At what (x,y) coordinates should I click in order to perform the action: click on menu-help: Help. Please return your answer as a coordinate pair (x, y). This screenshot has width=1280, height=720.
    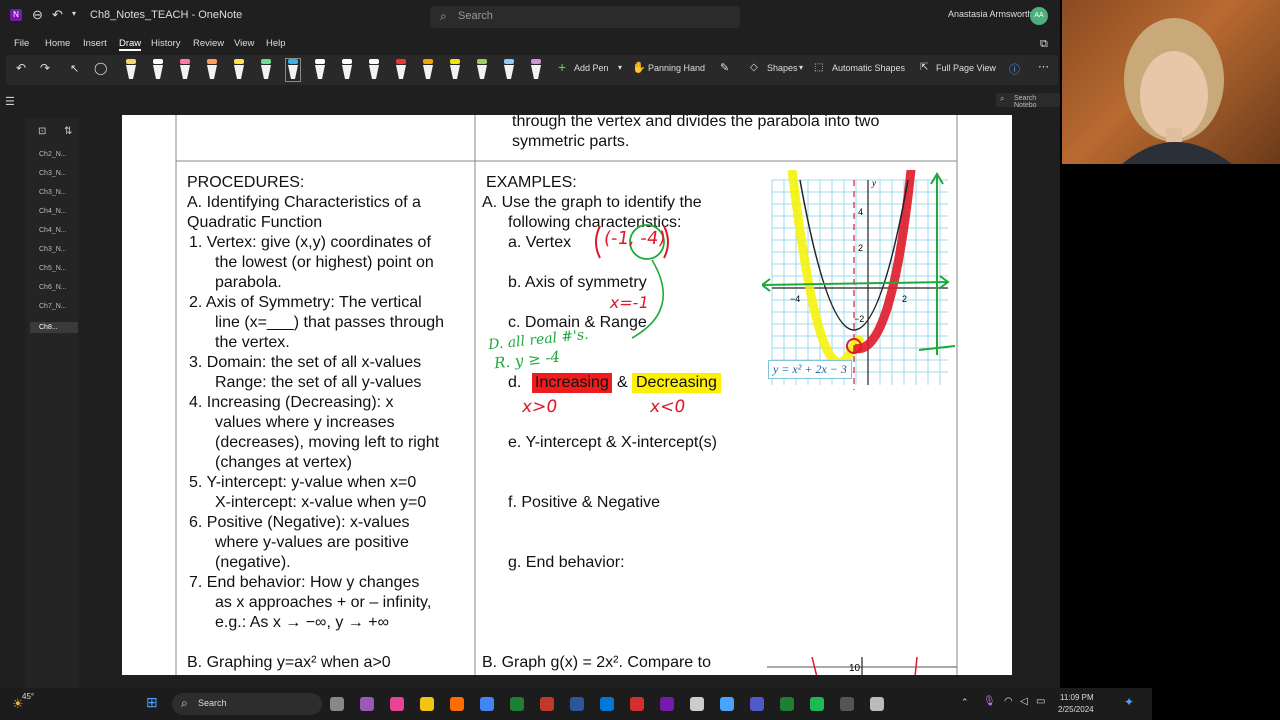
    Looking at the image, I should click on (276, 43).